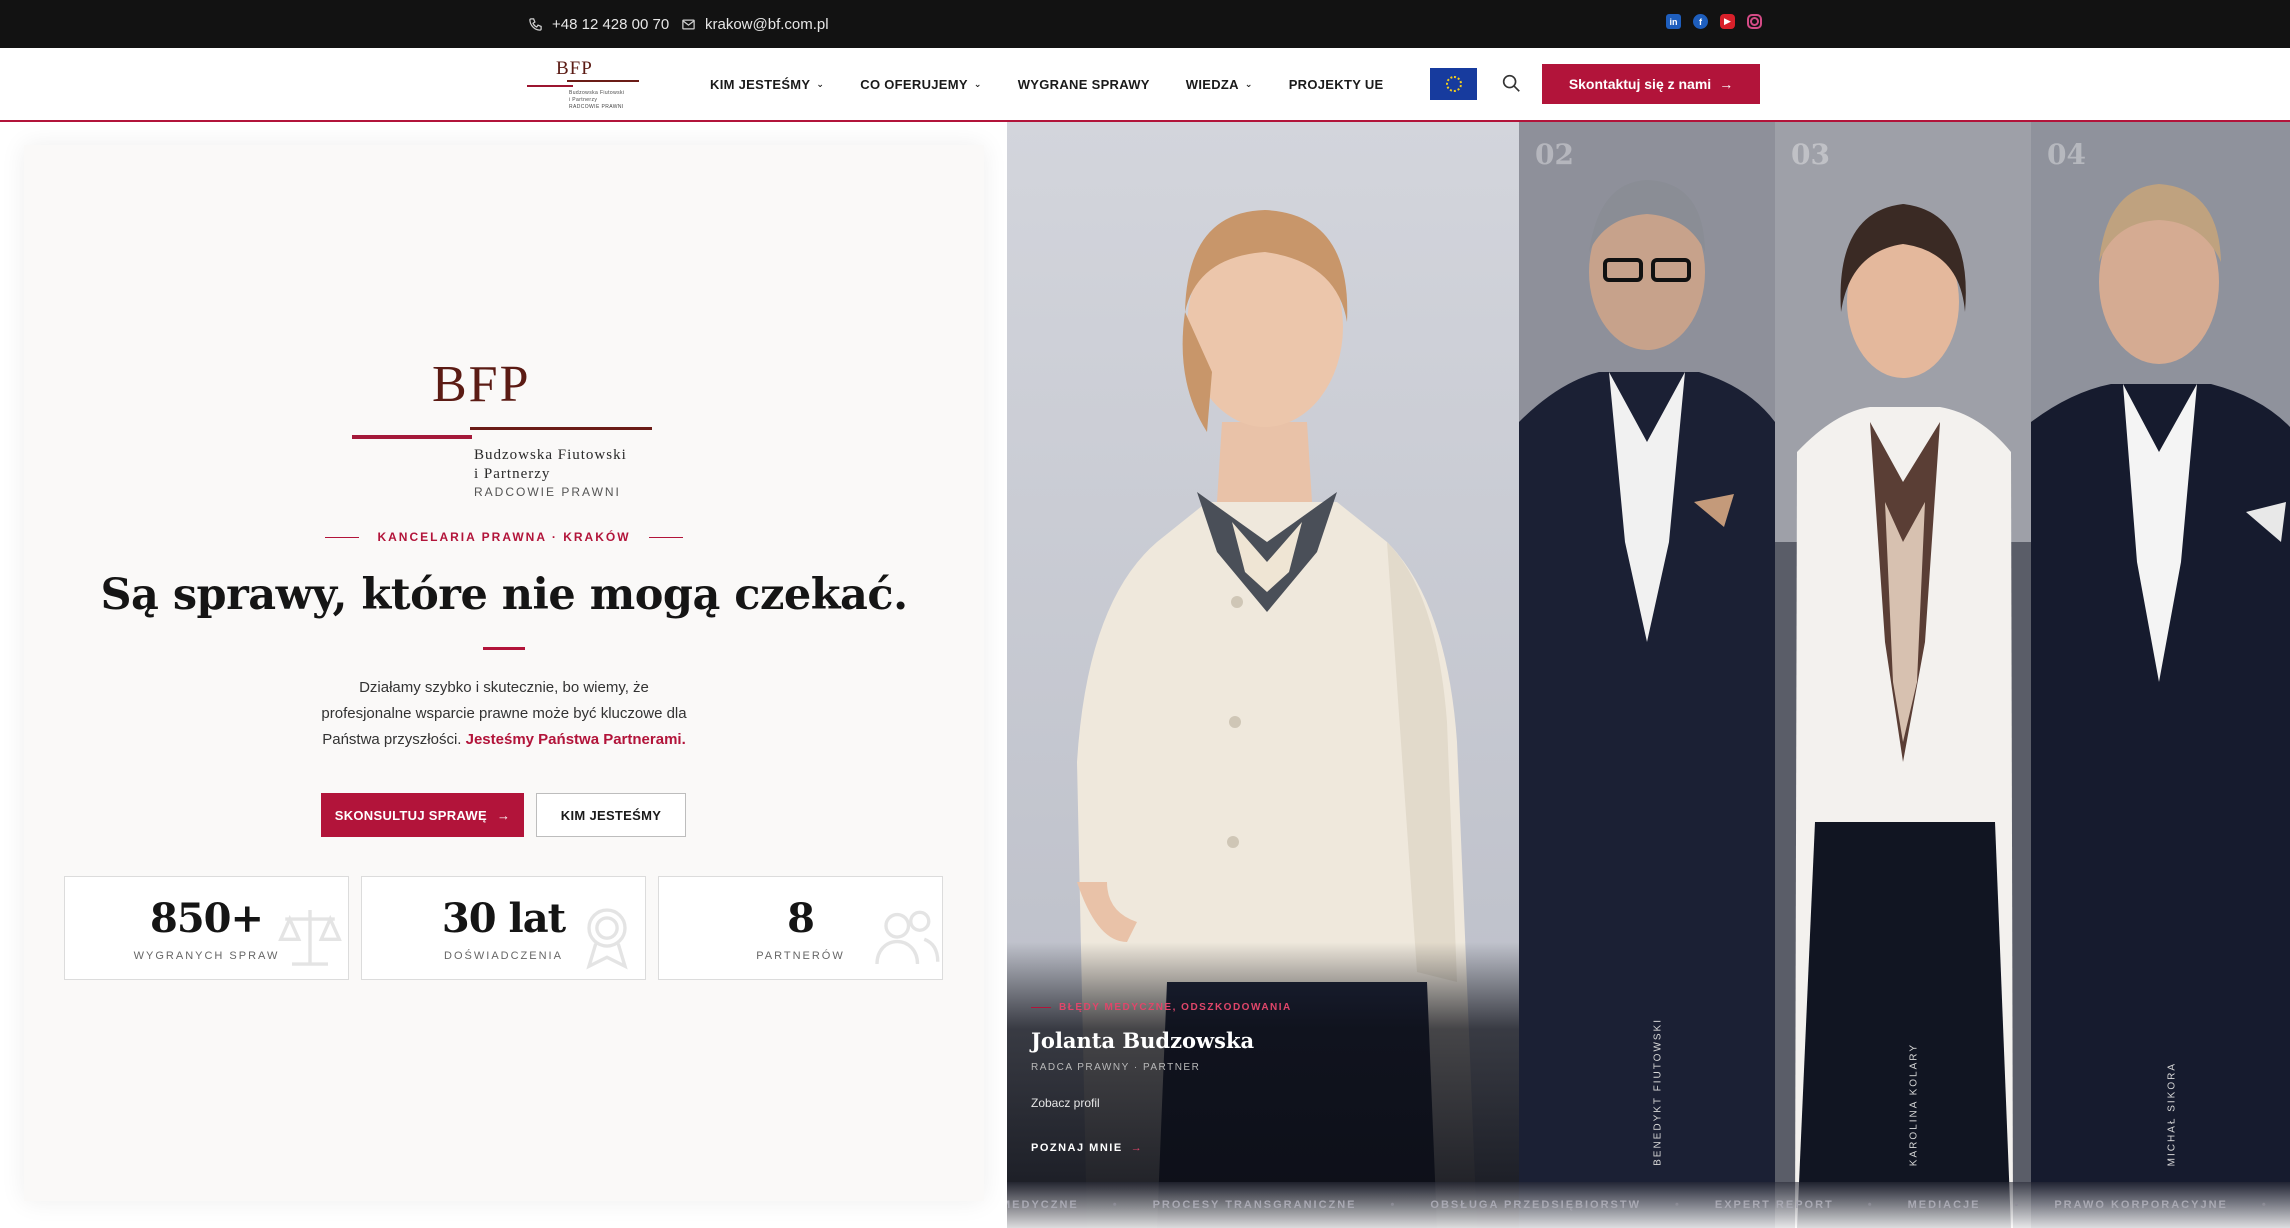  I want to click on social-links: in f ▶, so click(1714, 21).